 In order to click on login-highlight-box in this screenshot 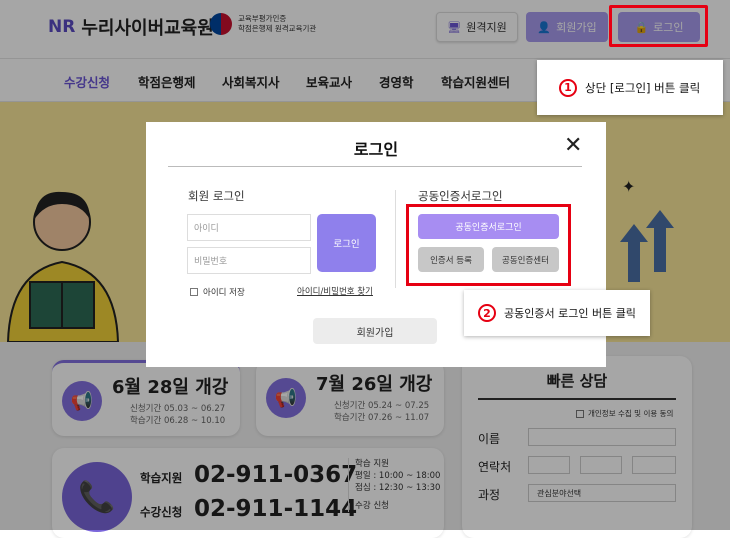, I will do `click(658, 26)`.